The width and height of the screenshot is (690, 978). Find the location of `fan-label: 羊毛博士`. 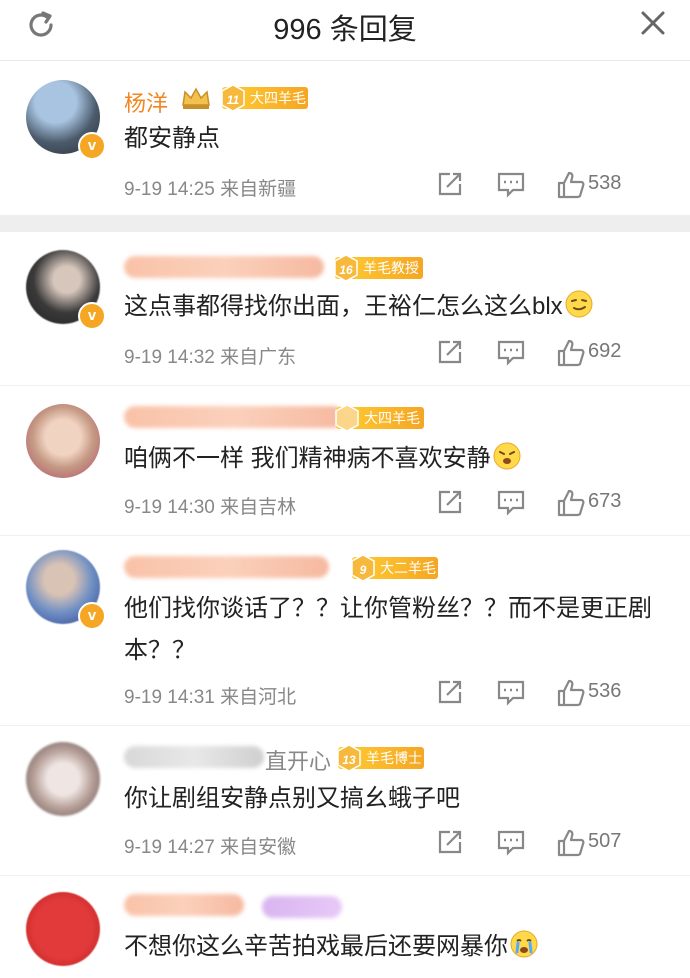

fan-label: 羊毛博士 is located at coordinates (394, 758).